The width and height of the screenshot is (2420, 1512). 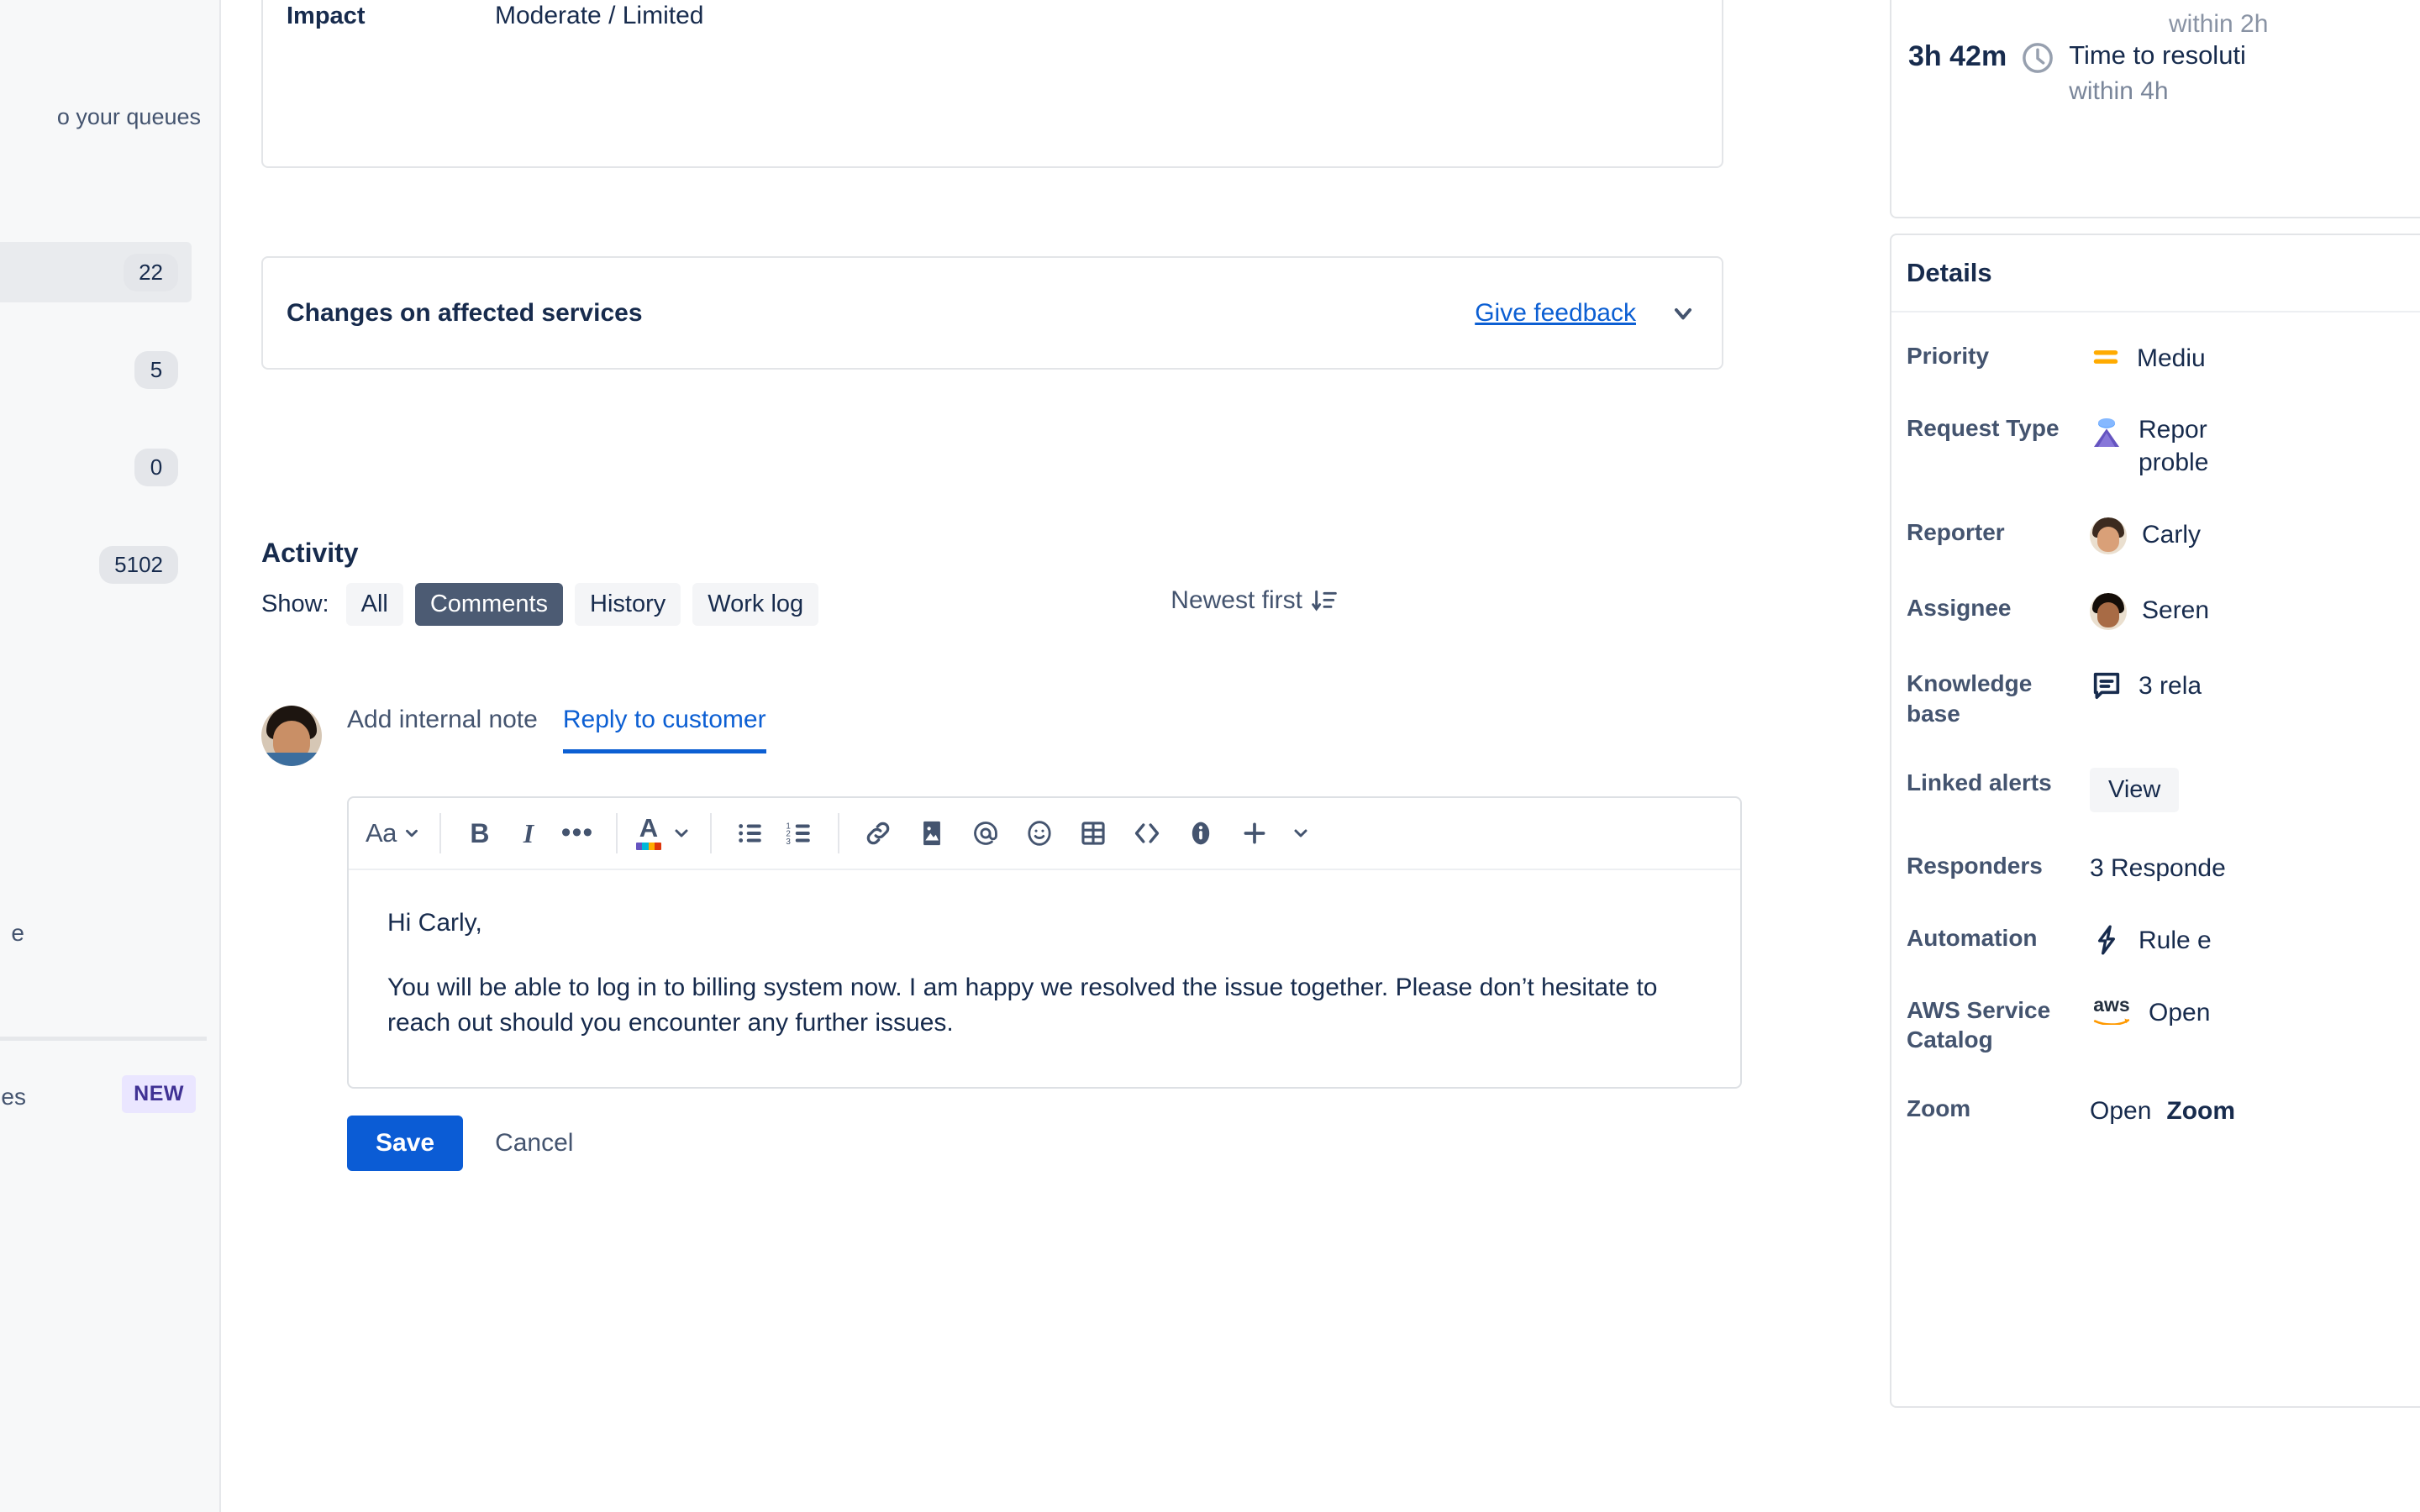 What do you see at coordinates (664, 729) in the screenshot?
I see `tab-reply-to-customer: Reply to customer` at bounding box center [664, 729].